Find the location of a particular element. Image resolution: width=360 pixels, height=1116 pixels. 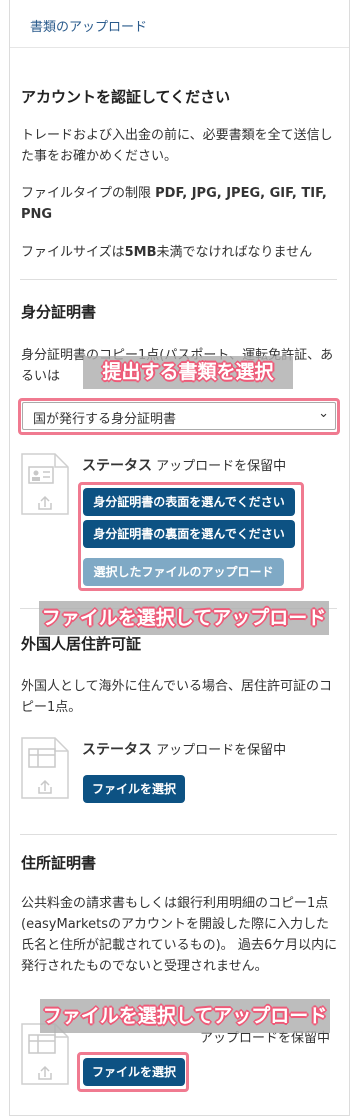

intro-heading: アカウントを認証してください is located at coordinates (126, 97).